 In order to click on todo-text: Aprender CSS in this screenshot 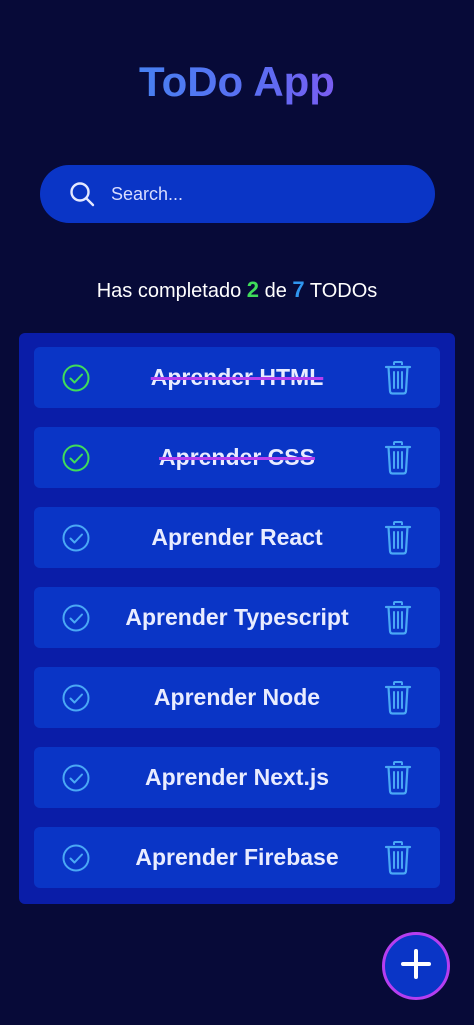, I will do `click(237, 457)`.